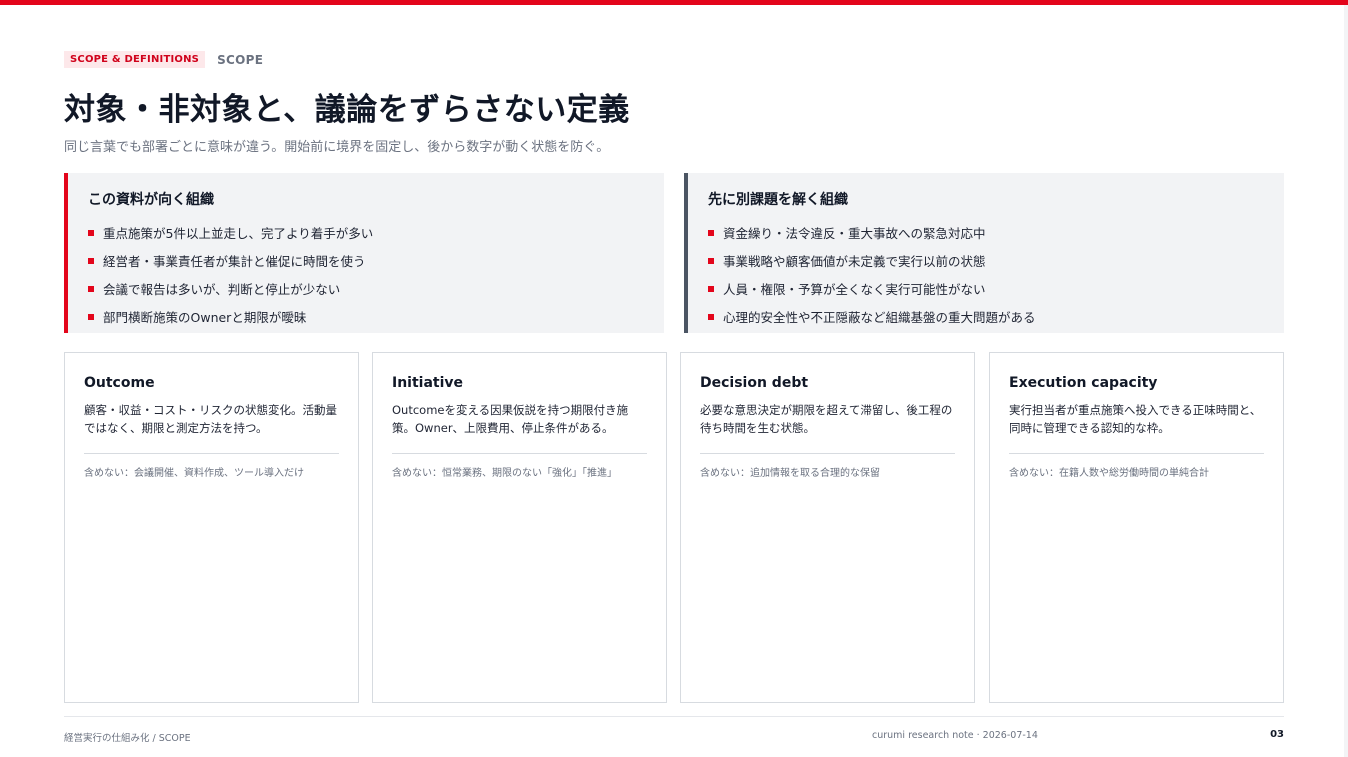 This screenshot has width=1348, height=757. Describe the element at coordinates (854, 261) in the screenshot. I see `list-item-text: 事業戦略や顧客価値が未定義で実行以前の状態` at that location.